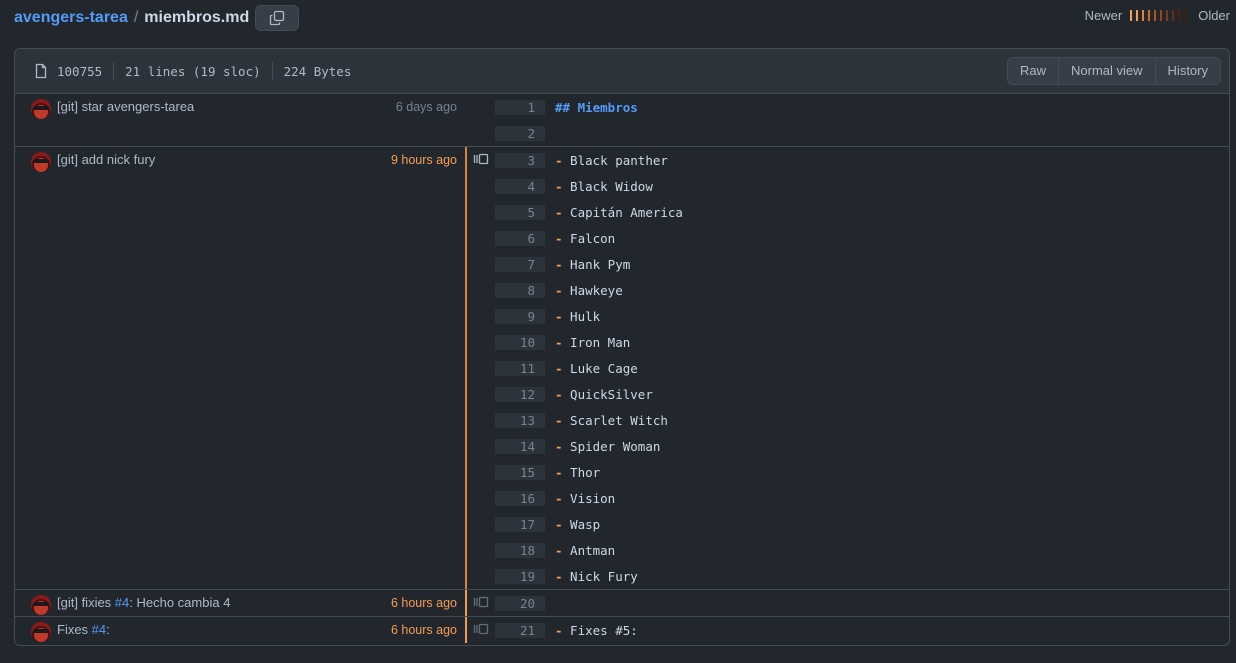 Image resolution: width=1236 pixels, height=663 pixels. What do you see at coordinates (596, 107) in the screenshot?
I see `markdown-heading: ## Miembros` at bounding box center [596, 107].